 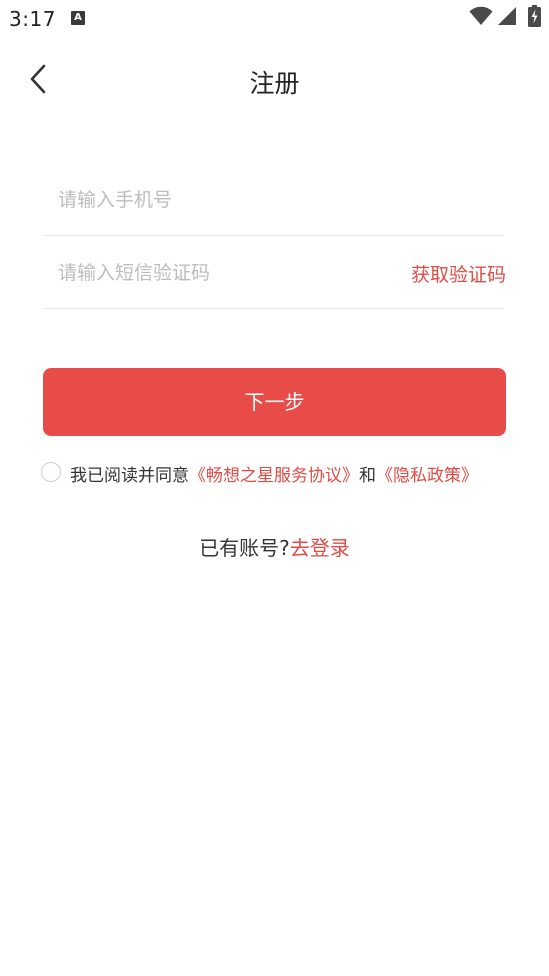 I want to click on sms-code-input, so click(x=218, y=273).